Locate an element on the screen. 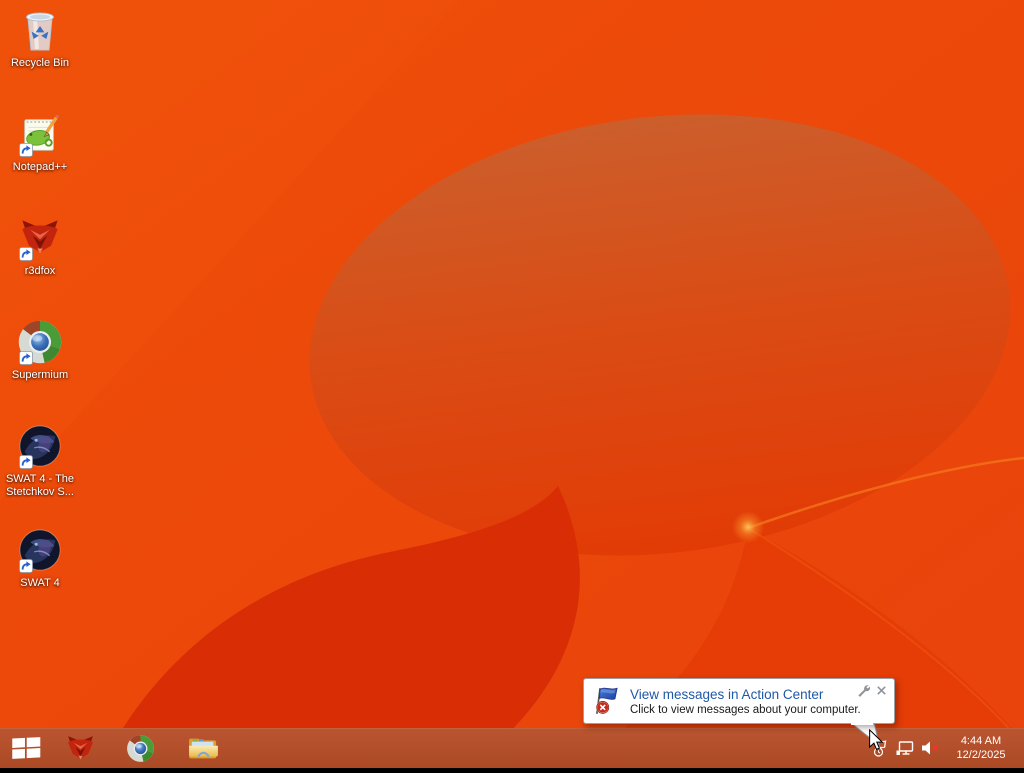  start-button is located at coordinates (26, 748).